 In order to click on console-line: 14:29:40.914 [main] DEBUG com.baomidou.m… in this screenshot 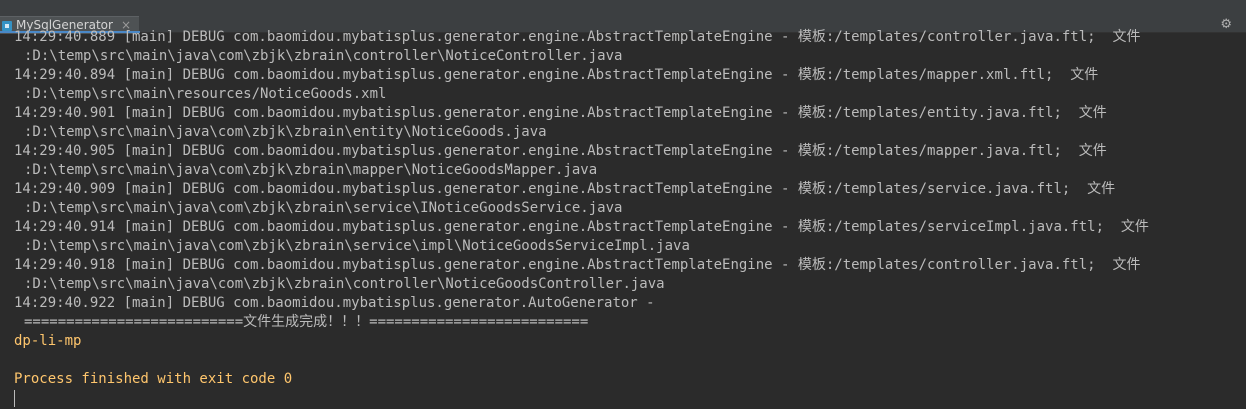, I will do `click(581, 227)`.